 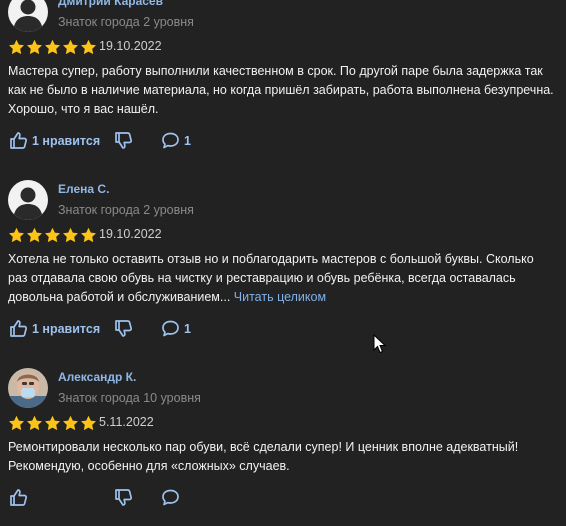 What do you see at coordinates (283, 383) in the screenshot?
I see `review-header: Александр К. Знаток города 10 уровня` at bounding box center [283, 383].